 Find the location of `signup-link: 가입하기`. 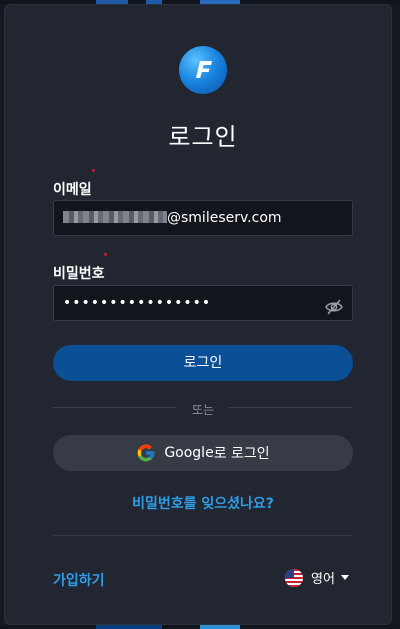

signup-link: 가입하기 is located at coordinates (79, 580).